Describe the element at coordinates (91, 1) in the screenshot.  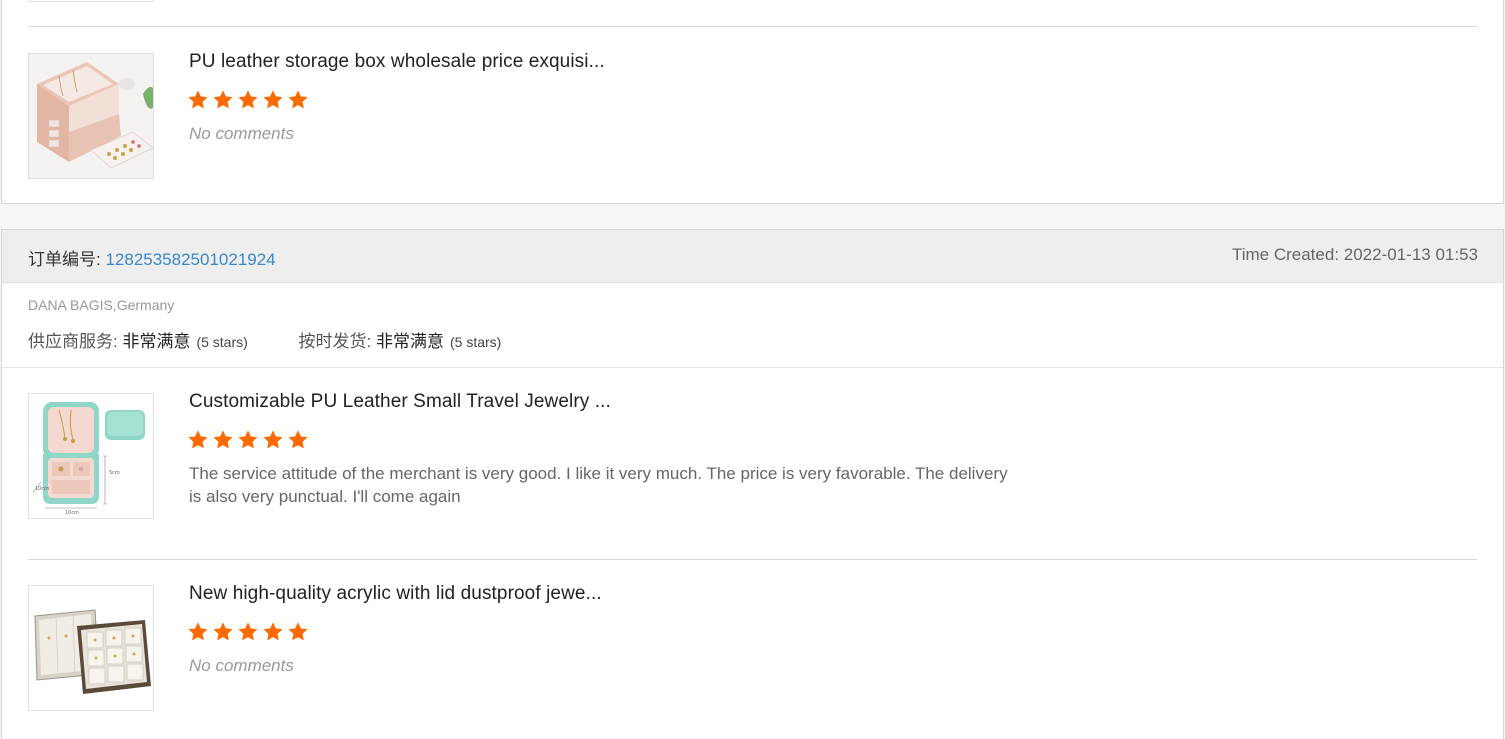
I see `previous-product-thumbnail` at that location.